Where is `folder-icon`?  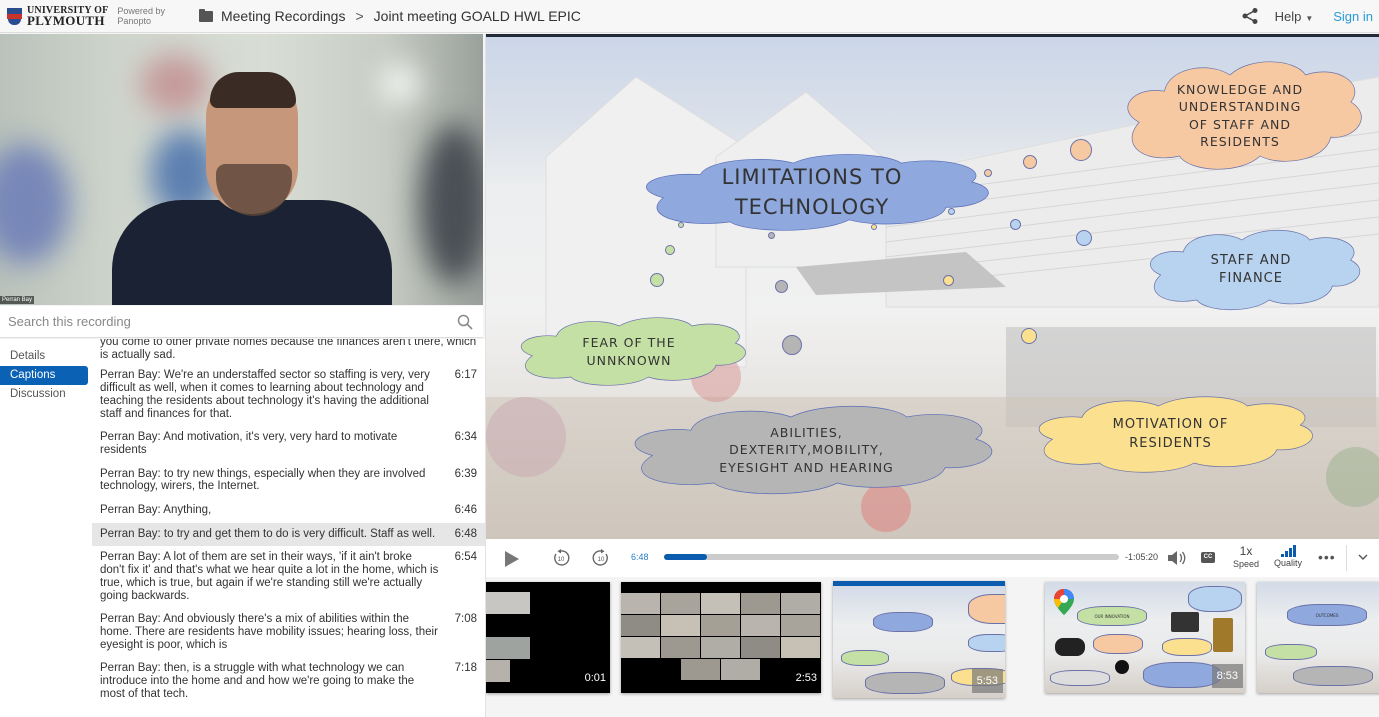
folder-icon is located at coordinates (205, 15).